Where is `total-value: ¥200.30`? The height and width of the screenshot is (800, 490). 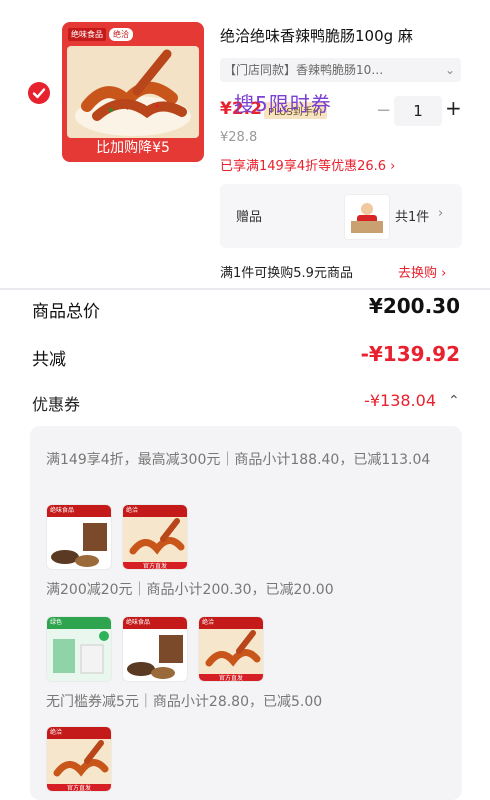
total-value: ¥200.30 is located at coordinates (414, 306).